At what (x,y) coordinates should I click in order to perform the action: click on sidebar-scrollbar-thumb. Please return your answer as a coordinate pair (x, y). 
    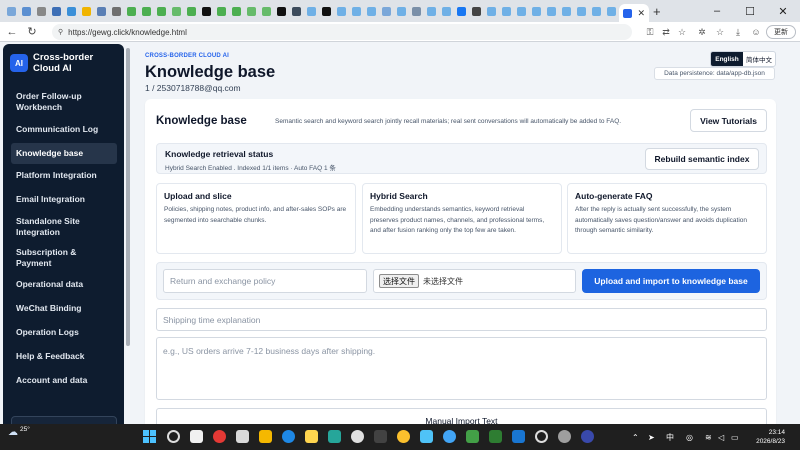
    Looking at the image, I should click on (128, 197).